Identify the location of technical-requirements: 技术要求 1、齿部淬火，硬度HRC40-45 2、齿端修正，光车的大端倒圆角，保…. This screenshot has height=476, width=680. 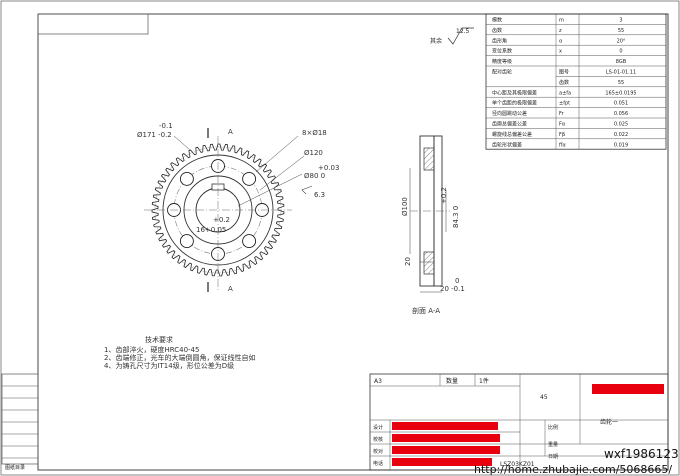
(179, 352).